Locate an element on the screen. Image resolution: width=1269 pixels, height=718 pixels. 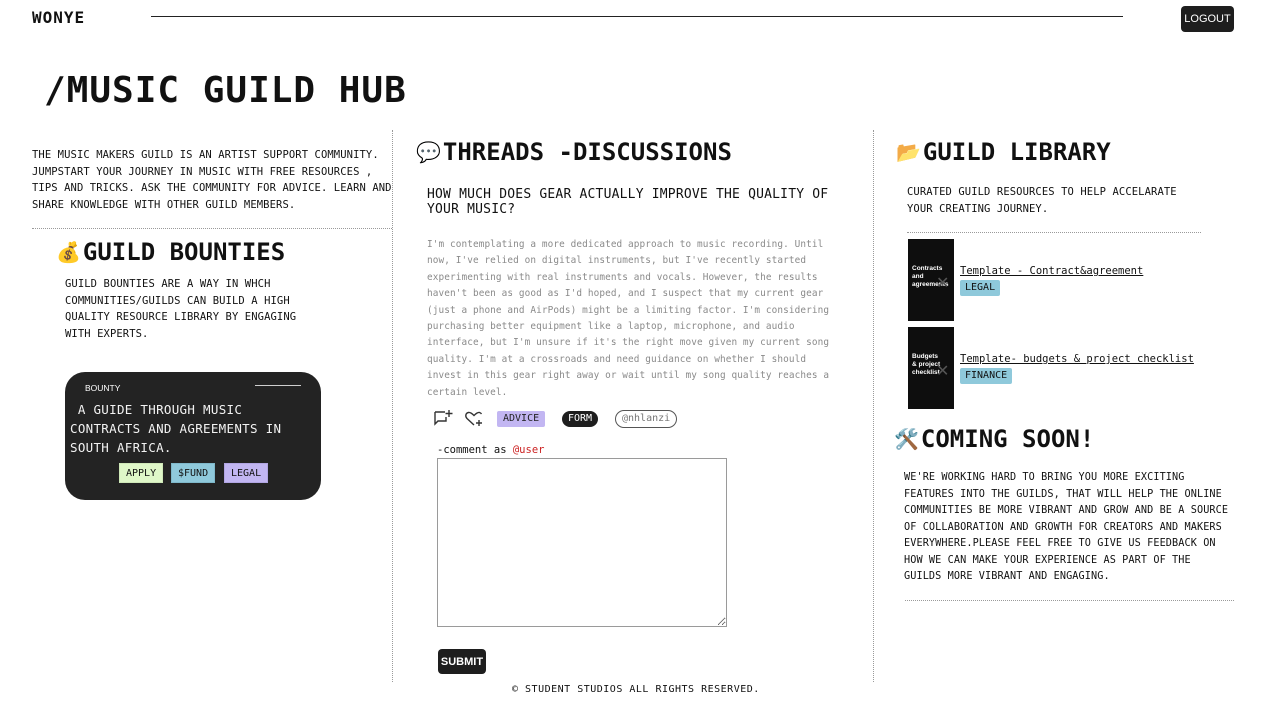
finance-tag: FINANCE is located at coordinates (986, 376).